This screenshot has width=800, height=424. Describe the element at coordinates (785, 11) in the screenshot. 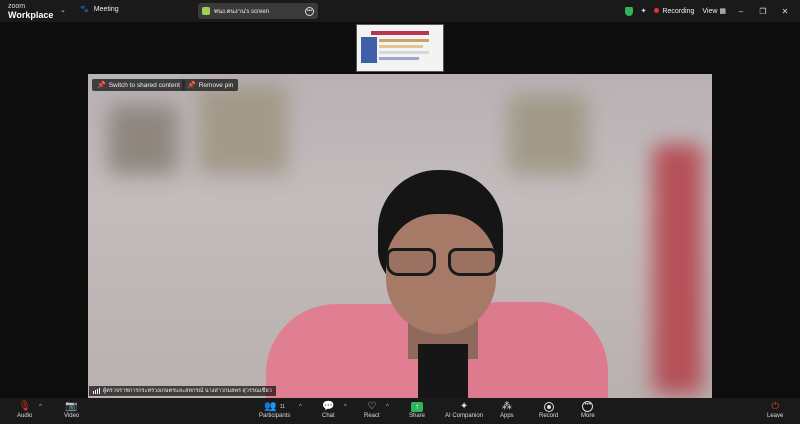

I see `close-button: ✕` at that location.